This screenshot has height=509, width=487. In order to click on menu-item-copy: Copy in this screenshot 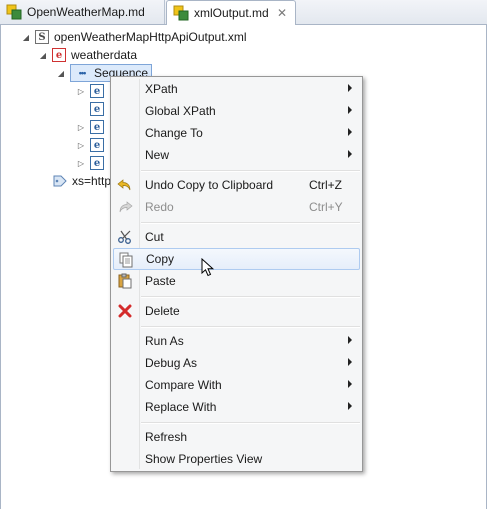, I will do `click(236, 259)`.